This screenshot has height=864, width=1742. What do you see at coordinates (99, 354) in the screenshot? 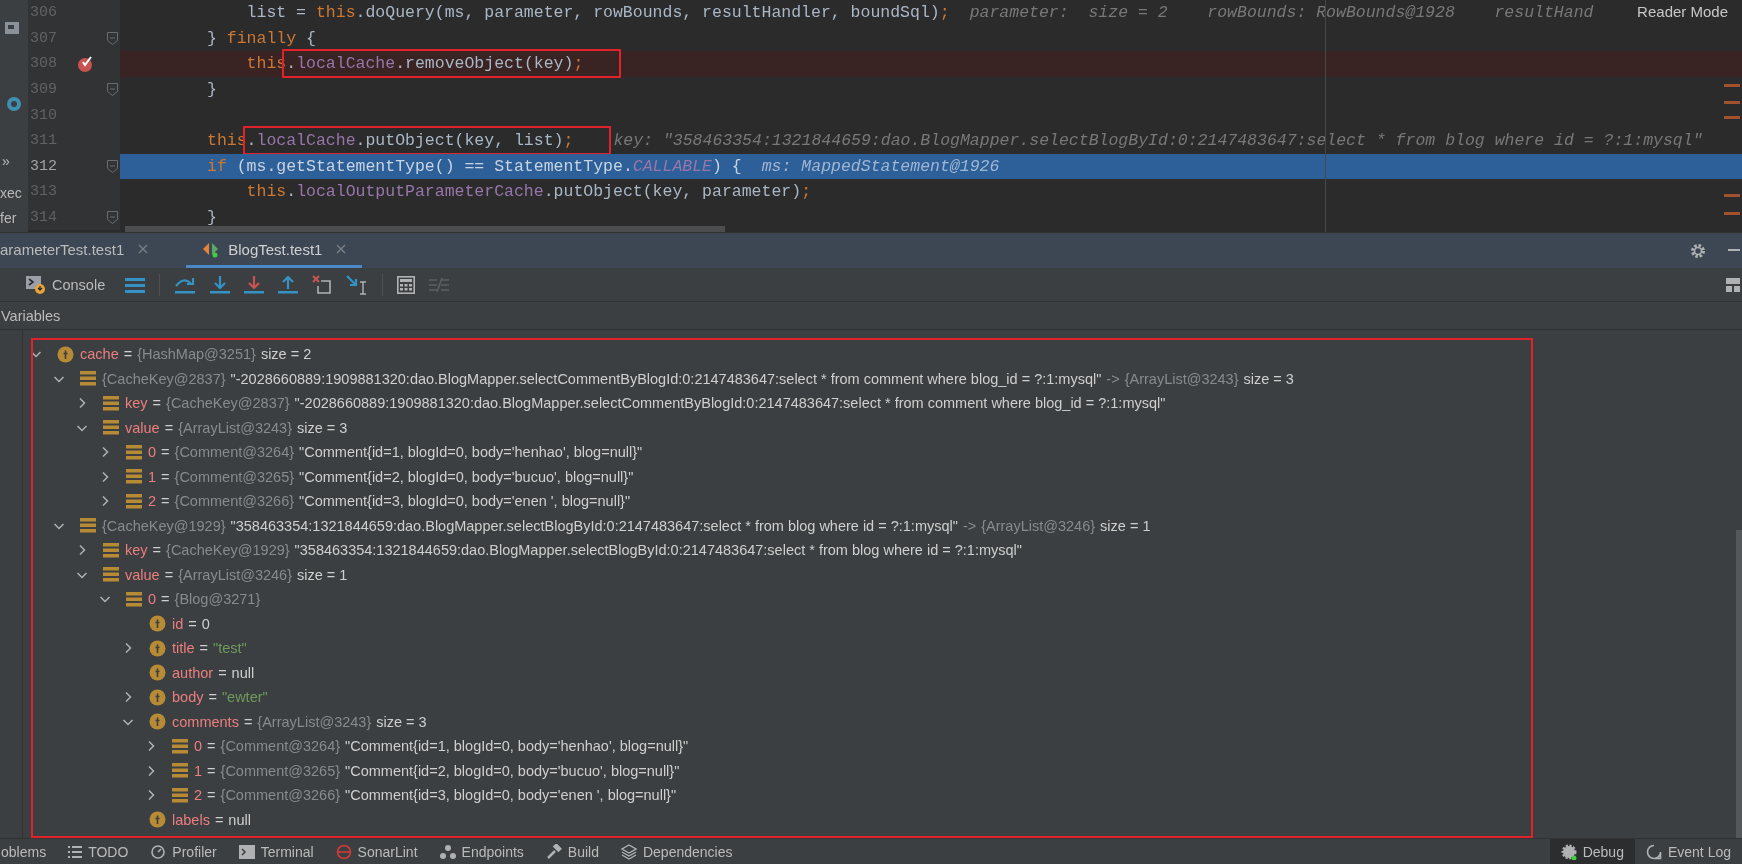
I see `variable-name: cache` at bounding box center [99, 354].